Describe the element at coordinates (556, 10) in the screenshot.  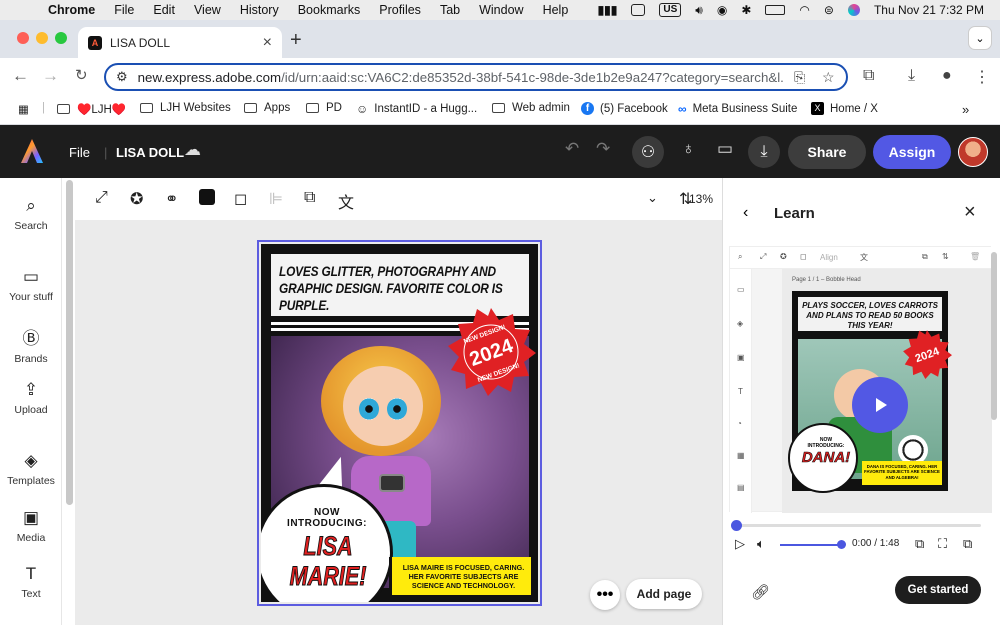
I see `menu-help: Help` at that location.